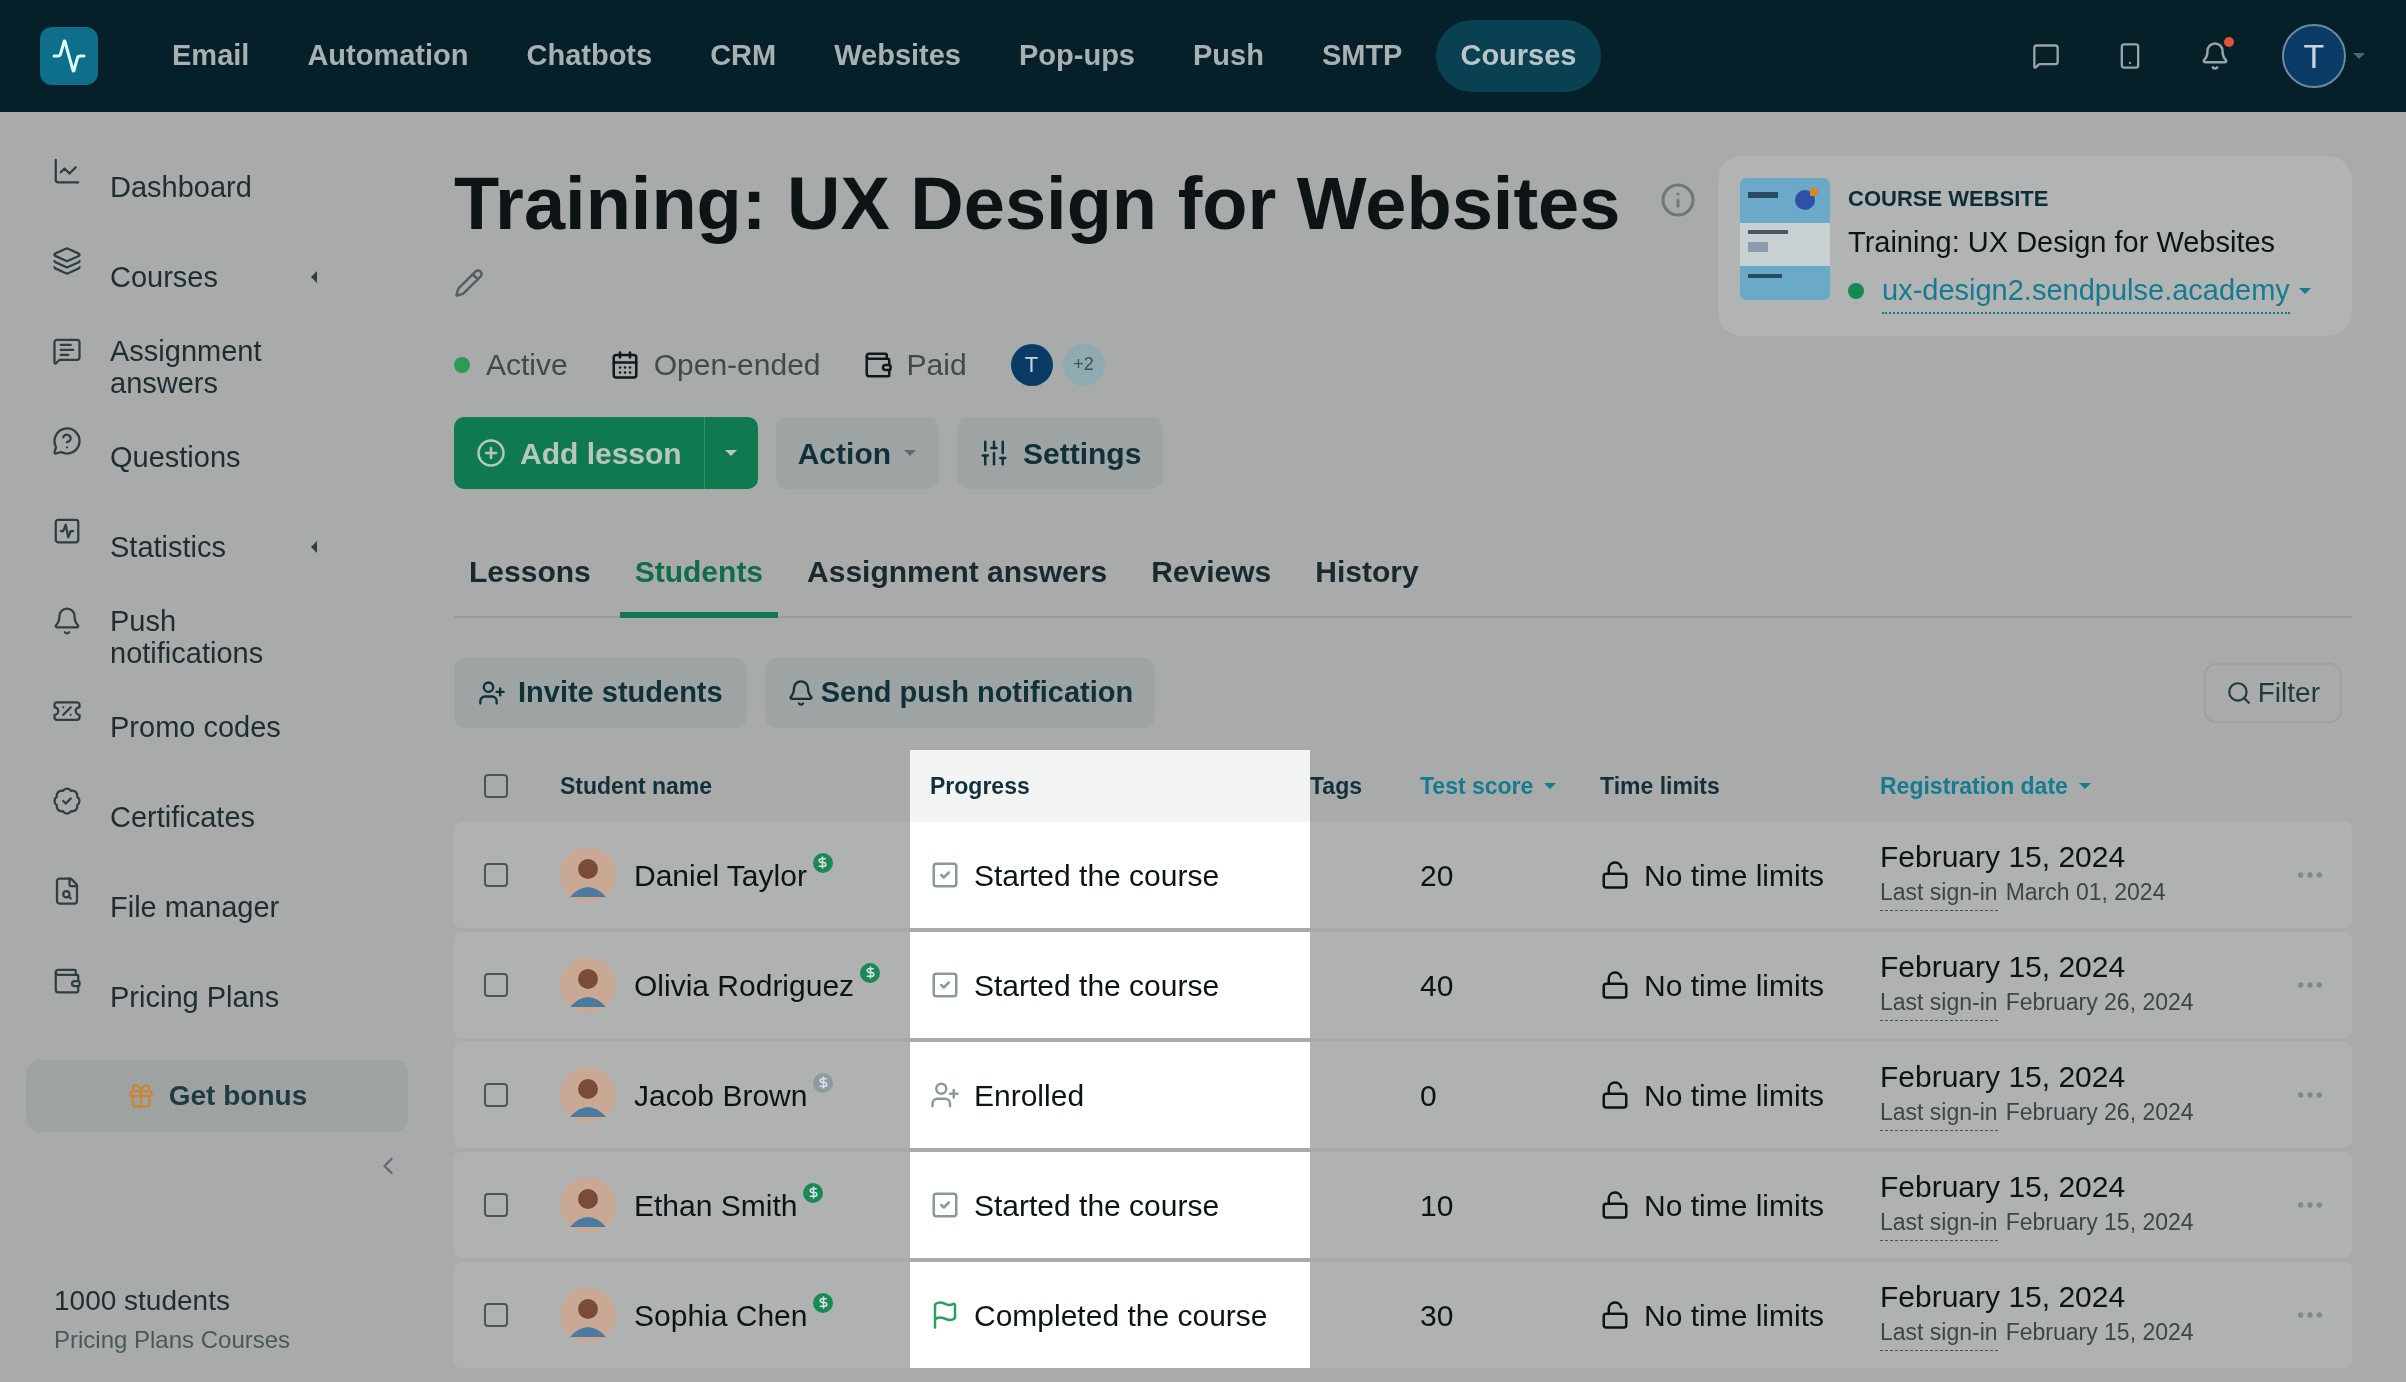 This screenshot has width=2406, height=1382. Describe the element at coordinates (217, 997) in the screenshot. I see `sidebar-item: Pricing Plans` at that location.